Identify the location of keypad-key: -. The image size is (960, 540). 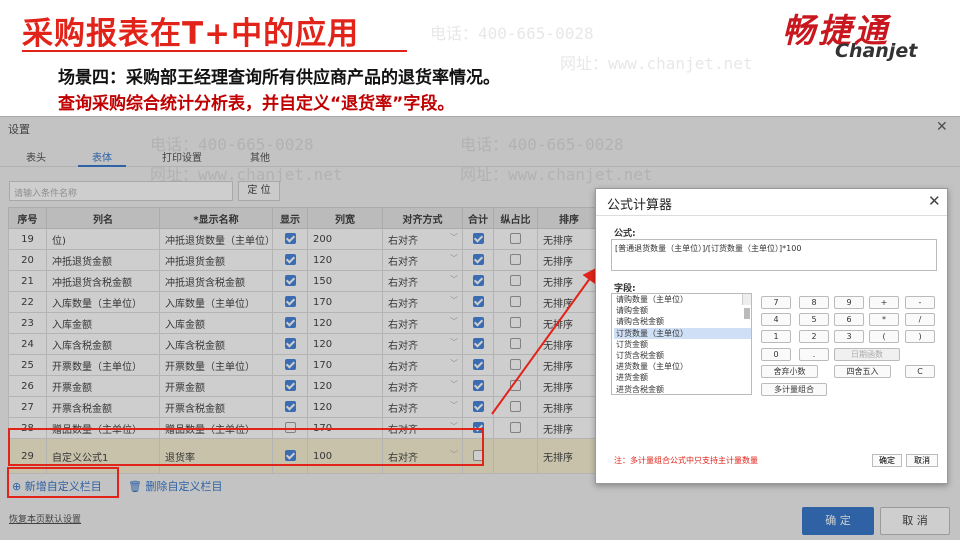
(920, 302).